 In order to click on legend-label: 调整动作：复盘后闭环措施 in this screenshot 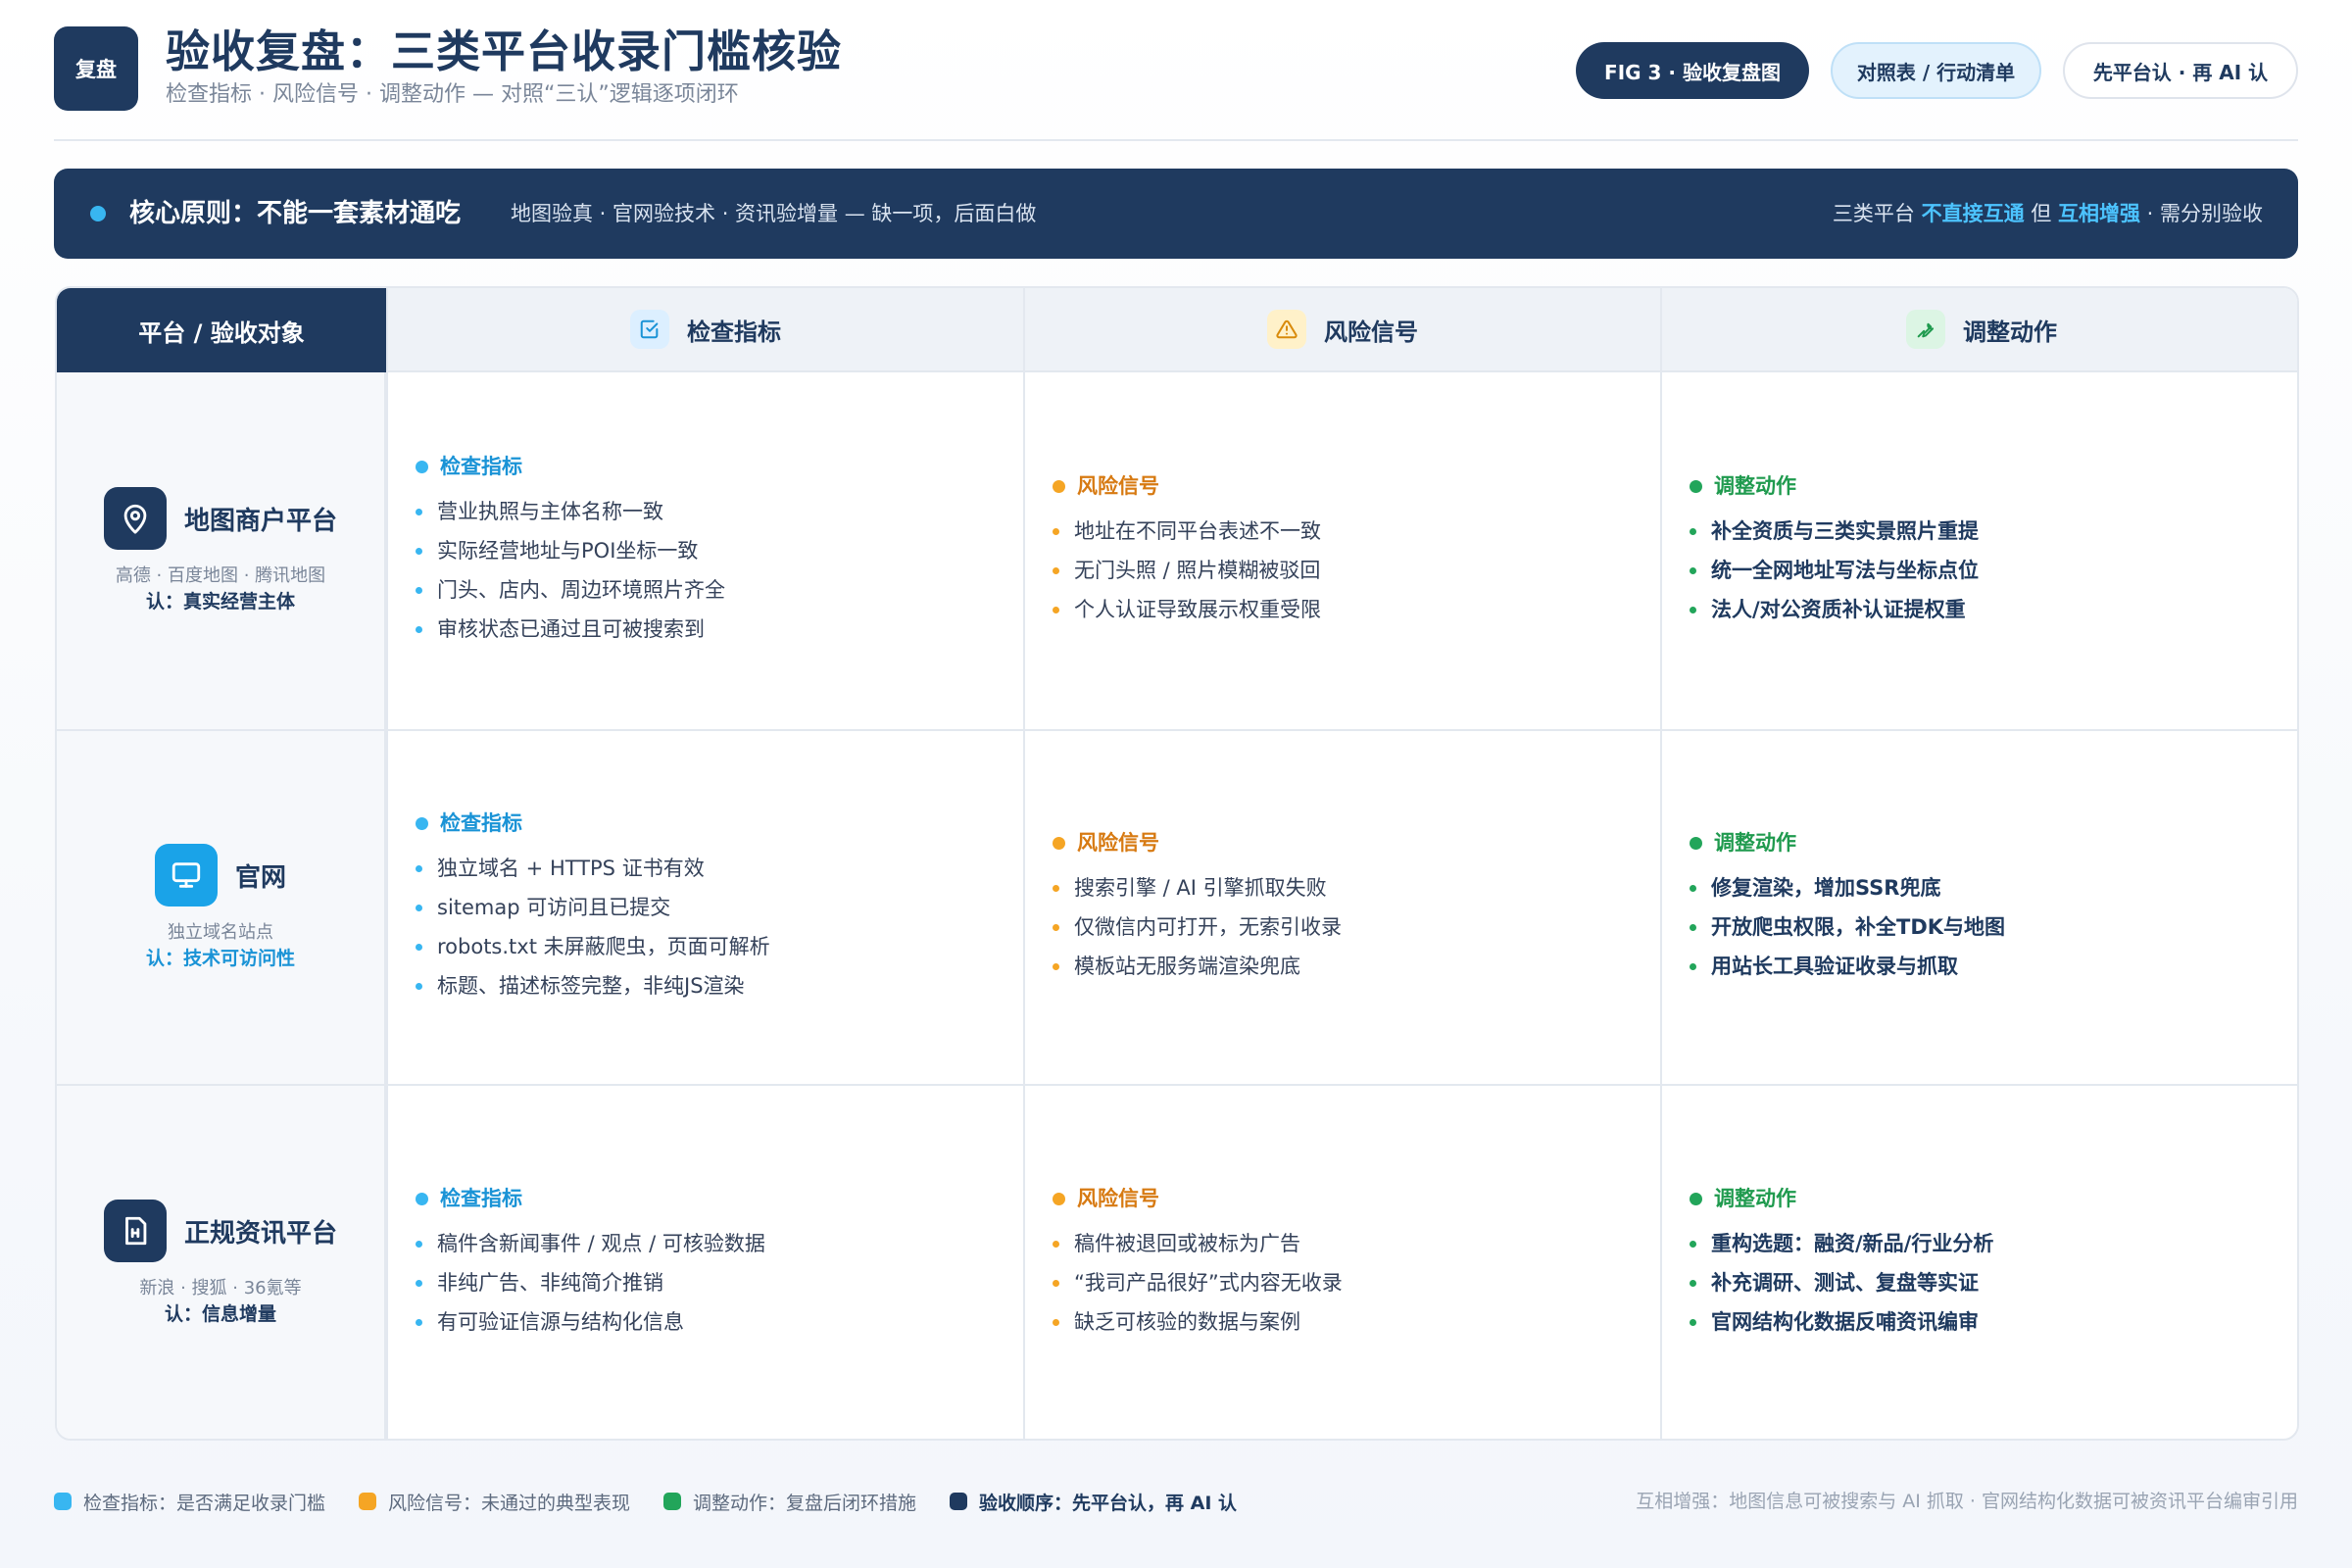, I will do `click(805, 1503)`.